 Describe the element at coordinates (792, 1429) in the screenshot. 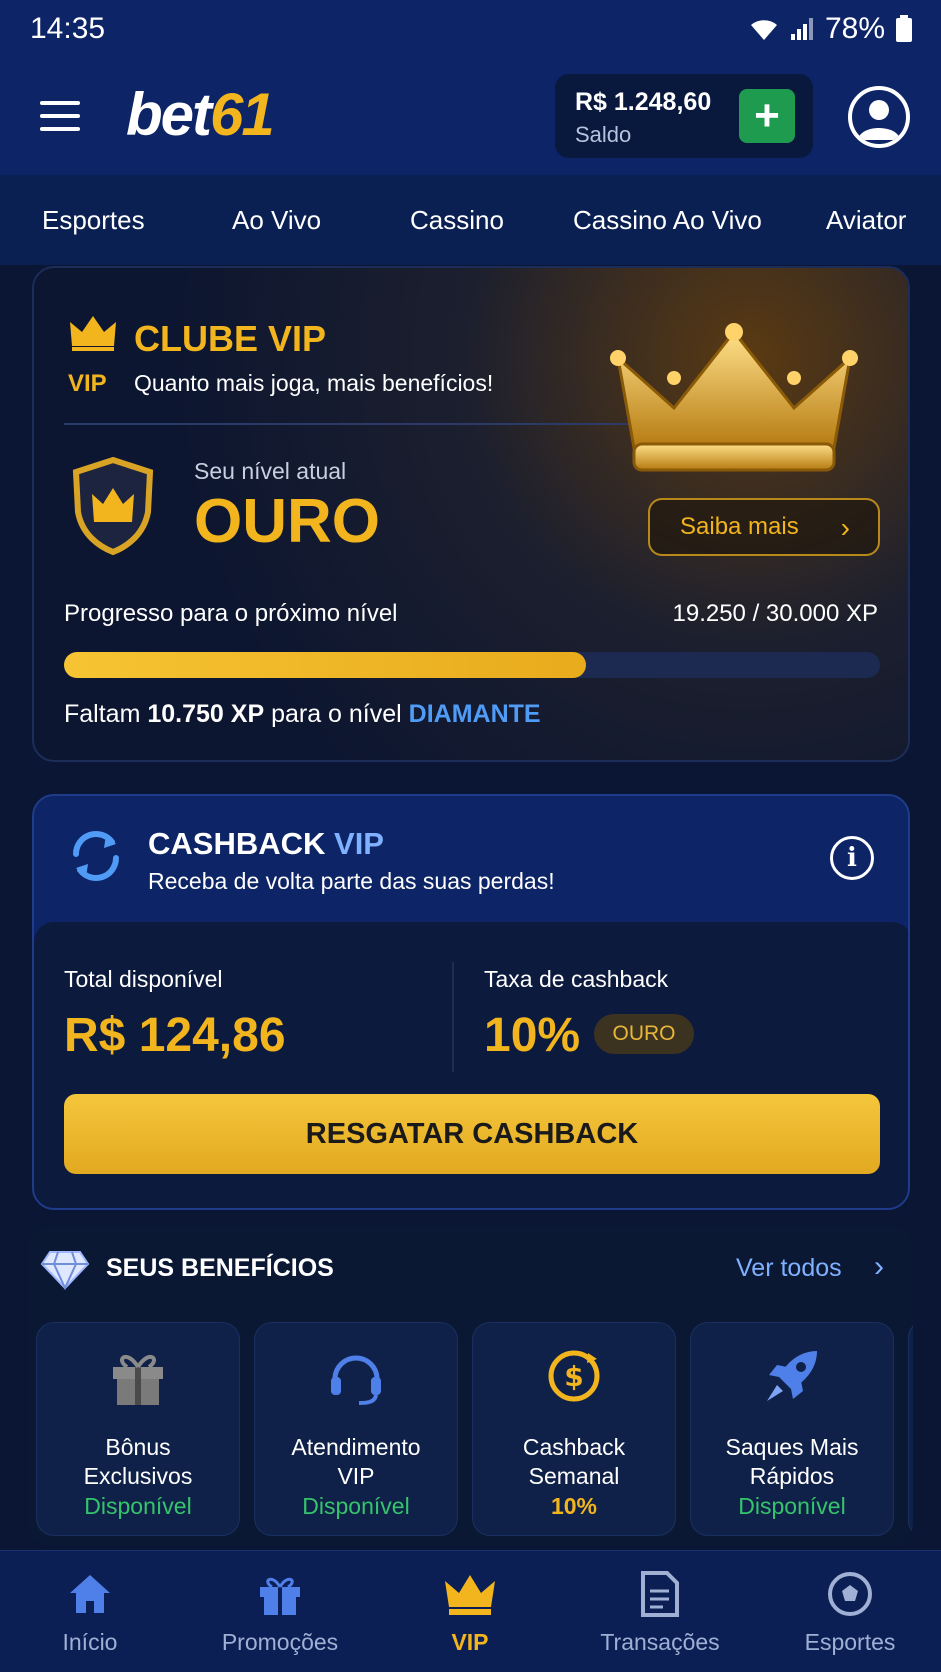

I see `benefit-card-faster-withdrawals: Saques Mais Rápidos Disponível` at that location.